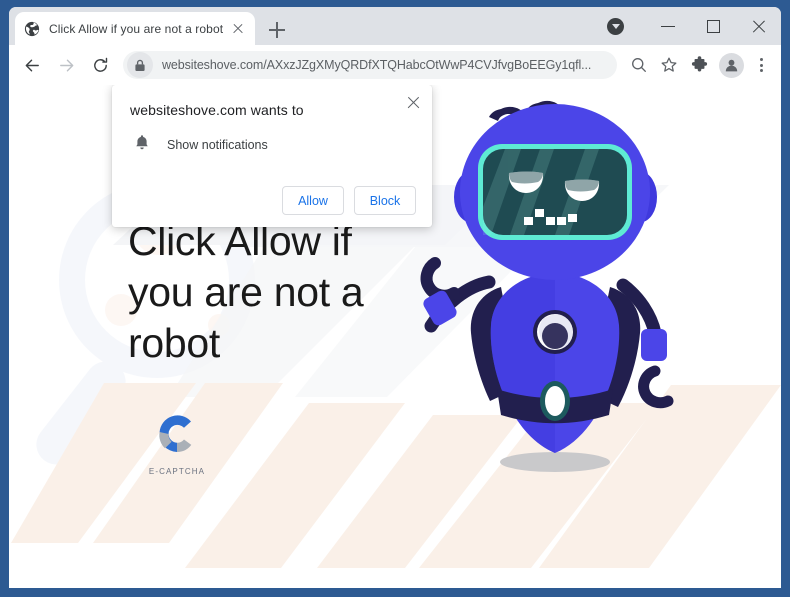  Describe the element at coordinates (731, 65) in the screenshot. I see `person-avatar-icon` at that location.